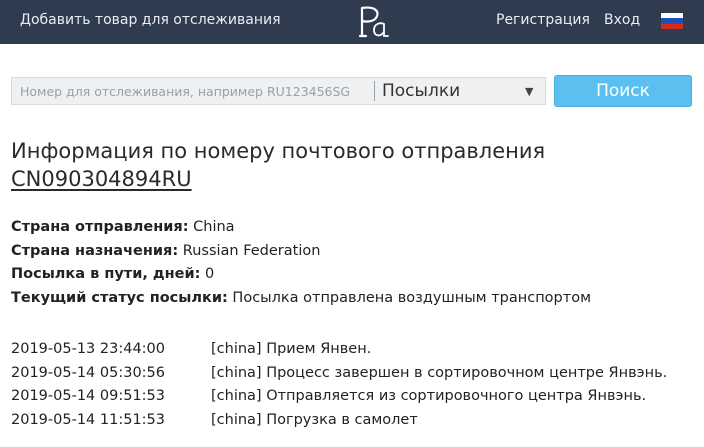 The image size is (704, 447). Describe the element at coordinates (374, 91) in the screenshot. I see `search-divider` at that location.